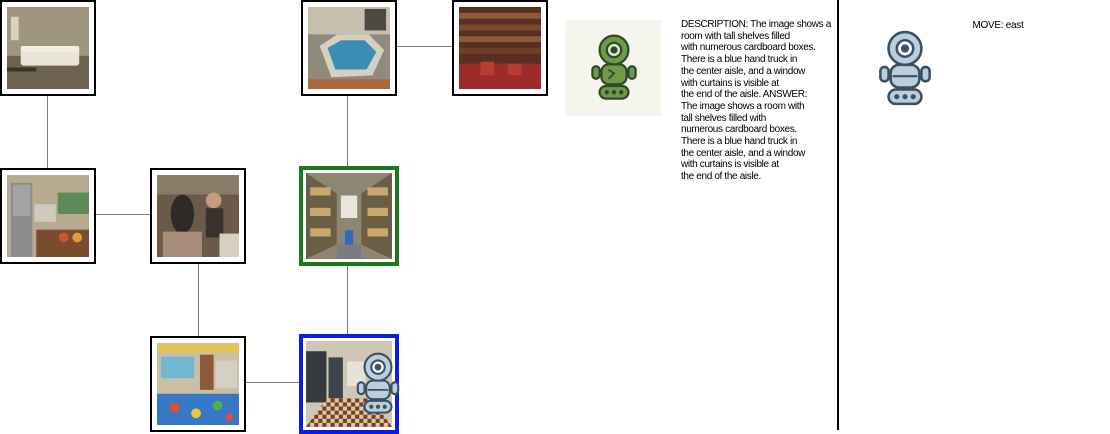 Image resolution: width=1110 pixels, height=434 pixels. What do you see at coordinates (347, 130) in the screenshot?
I see `edge-pool-storage` at bounding box center [347, 130].